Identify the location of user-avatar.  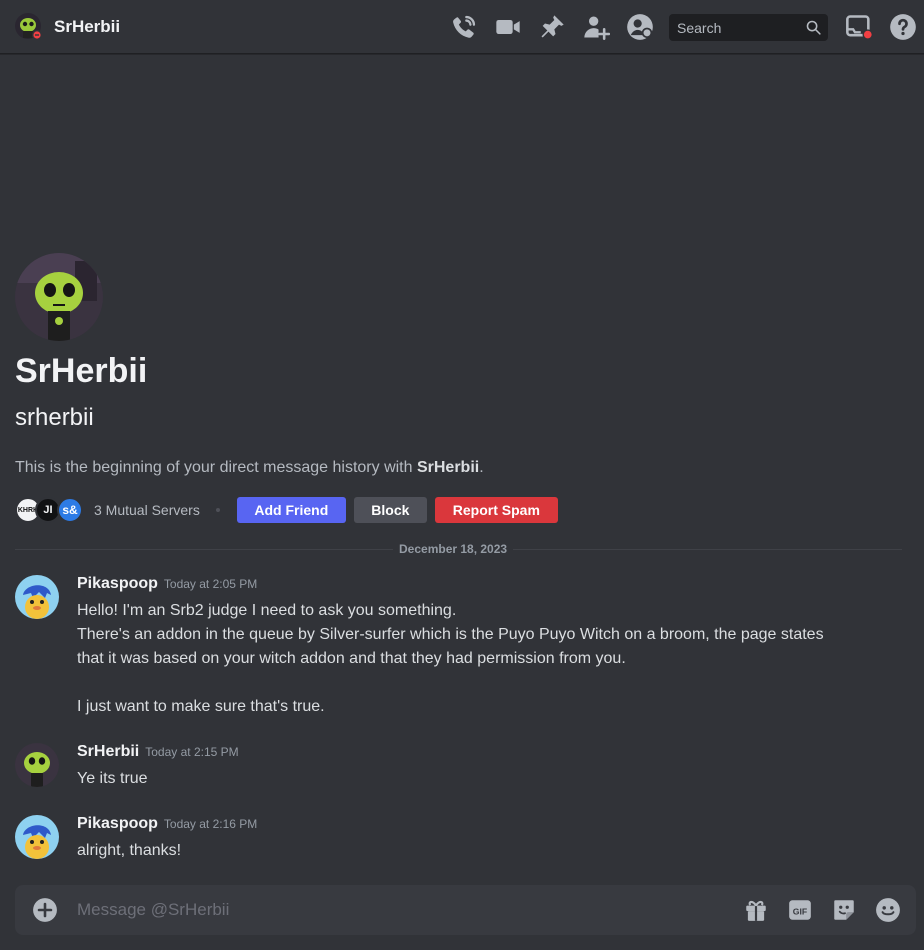
(28, 26).